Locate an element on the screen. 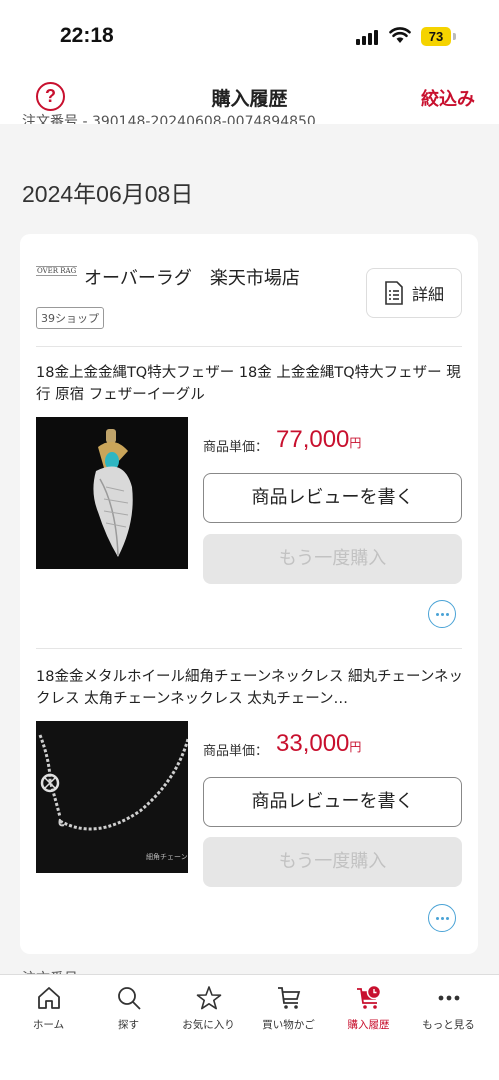 The height and width of the screenshot is (1080, 499). status-time: 22:18 is located at coordinates (87, 35).